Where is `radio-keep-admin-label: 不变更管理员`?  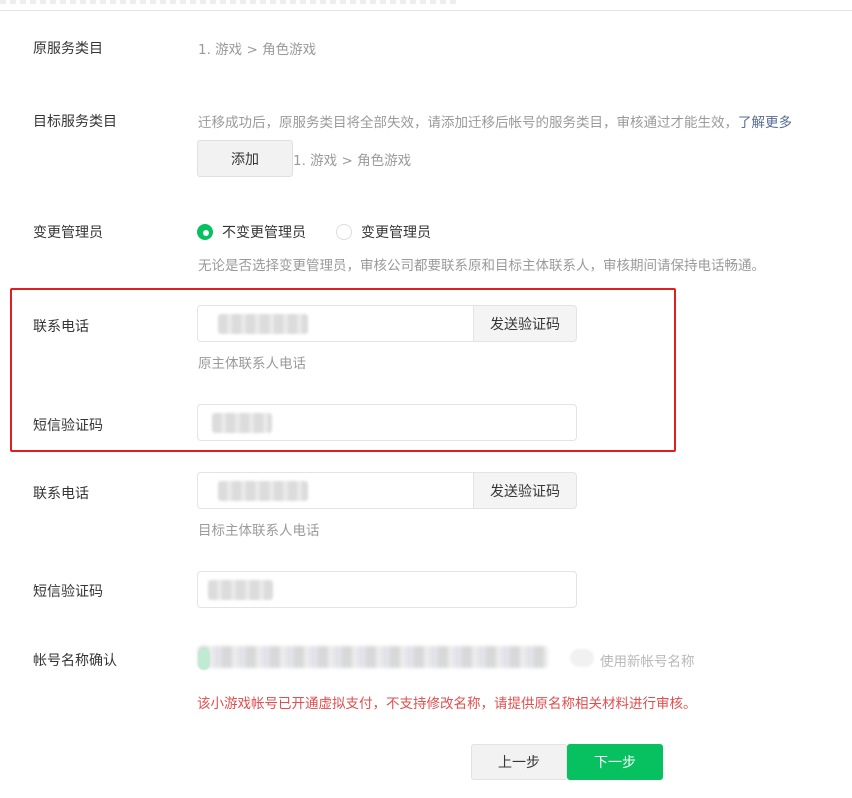
radio-keep-admin-label: 不变更管理员 is located at coordinates (264, 232).